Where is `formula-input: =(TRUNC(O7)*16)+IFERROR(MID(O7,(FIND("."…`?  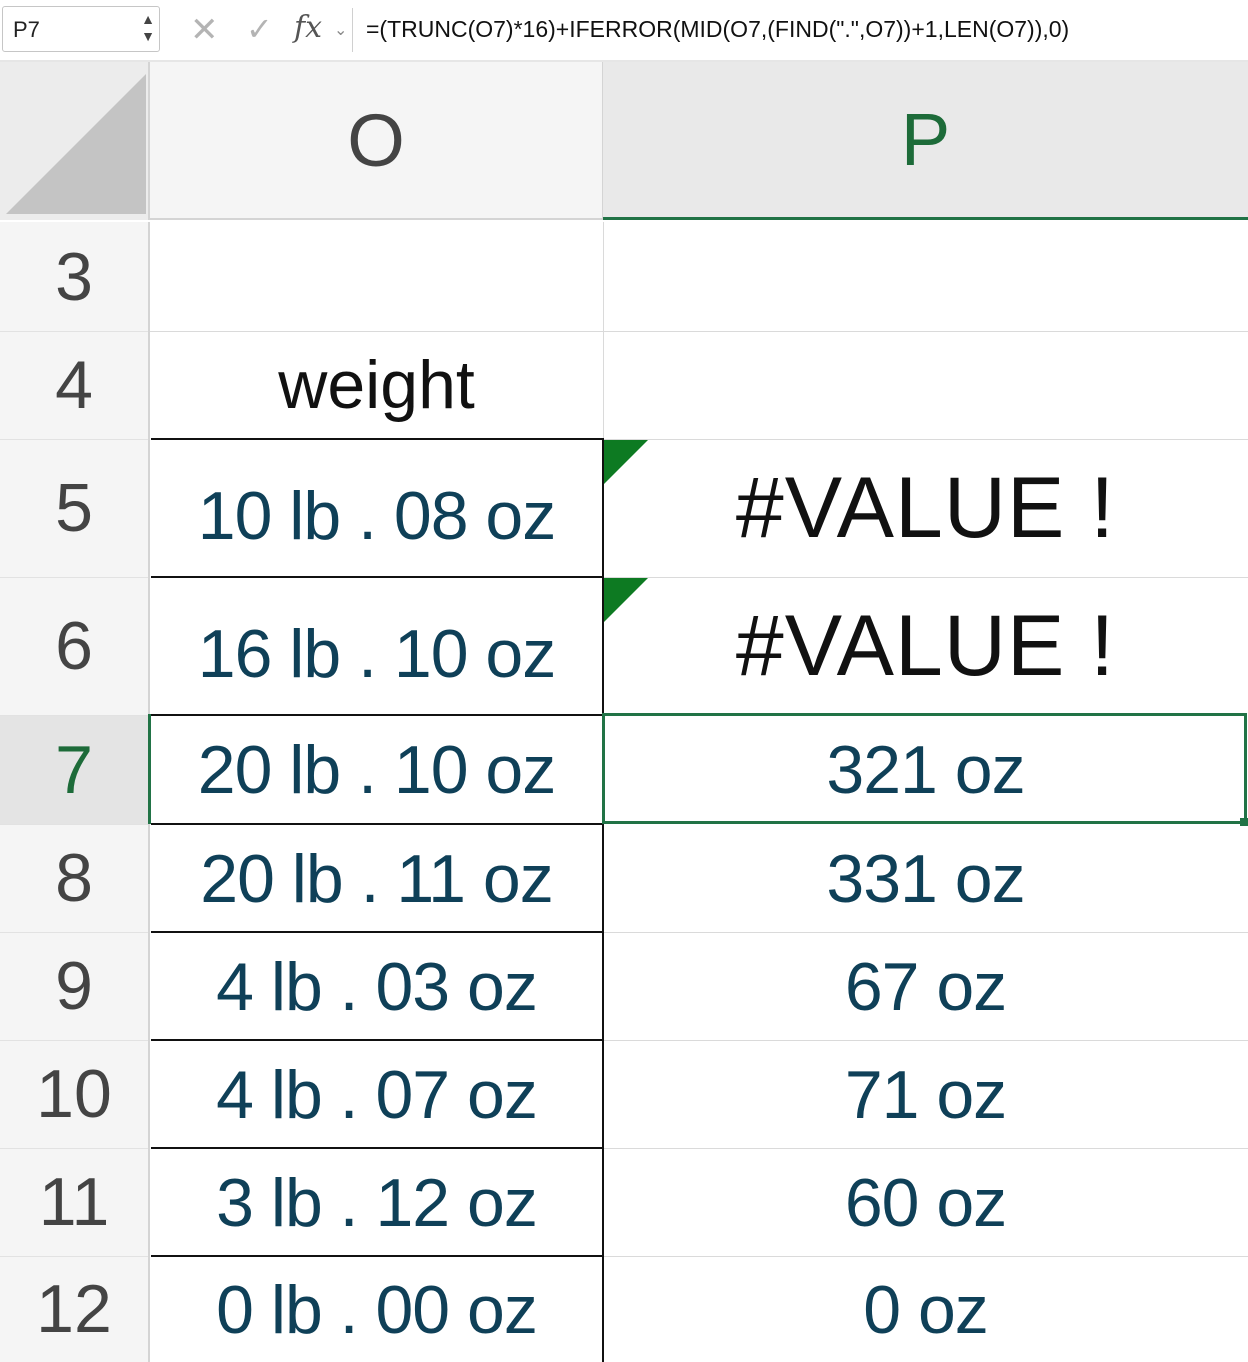 formula-input: =(TRUNC(O7)*16)+IFERROR(MID(O7,(FIND("."… is located at coordinates (717, 29).